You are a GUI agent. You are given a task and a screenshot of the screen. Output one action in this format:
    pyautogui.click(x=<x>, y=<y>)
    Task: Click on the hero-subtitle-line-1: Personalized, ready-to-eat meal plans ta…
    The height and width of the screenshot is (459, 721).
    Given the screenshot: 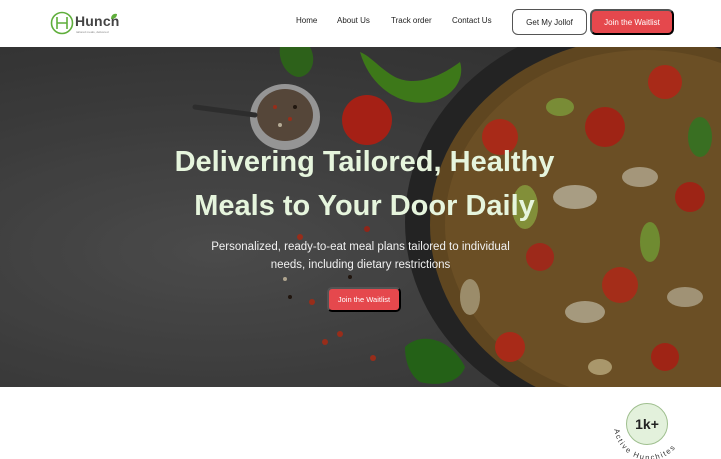 What is the action you would take?
    pyautogui.click(x=360, y=247)
    